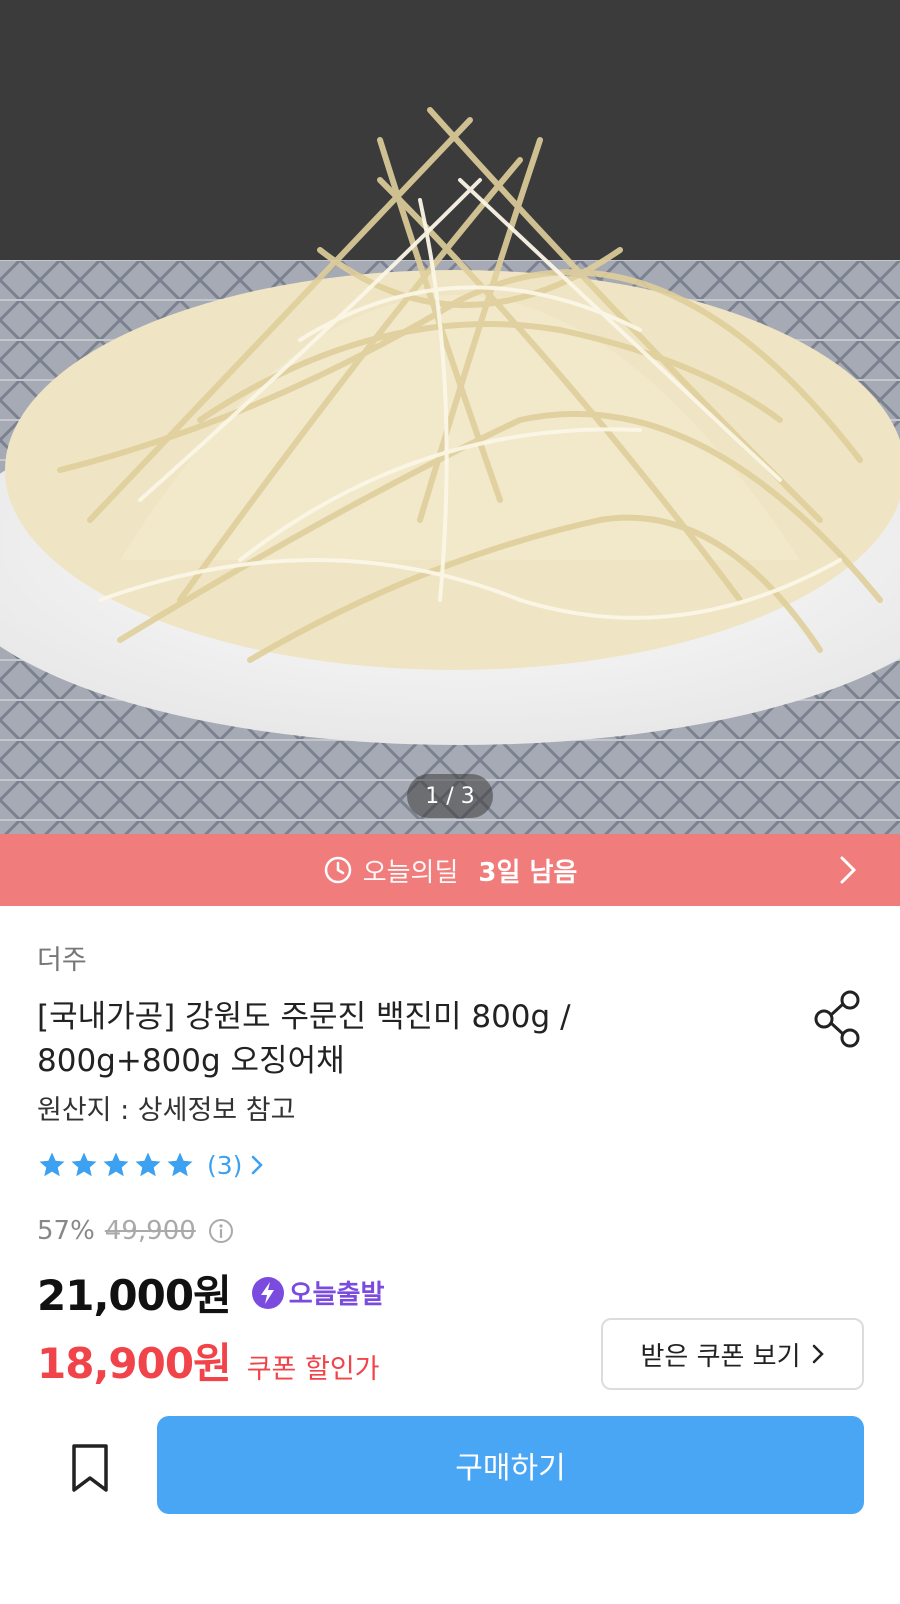 The width and height of the screenshot is (900, 1604). I want to click on today-shipping-label: 오늘출발, so click(336, 1295).